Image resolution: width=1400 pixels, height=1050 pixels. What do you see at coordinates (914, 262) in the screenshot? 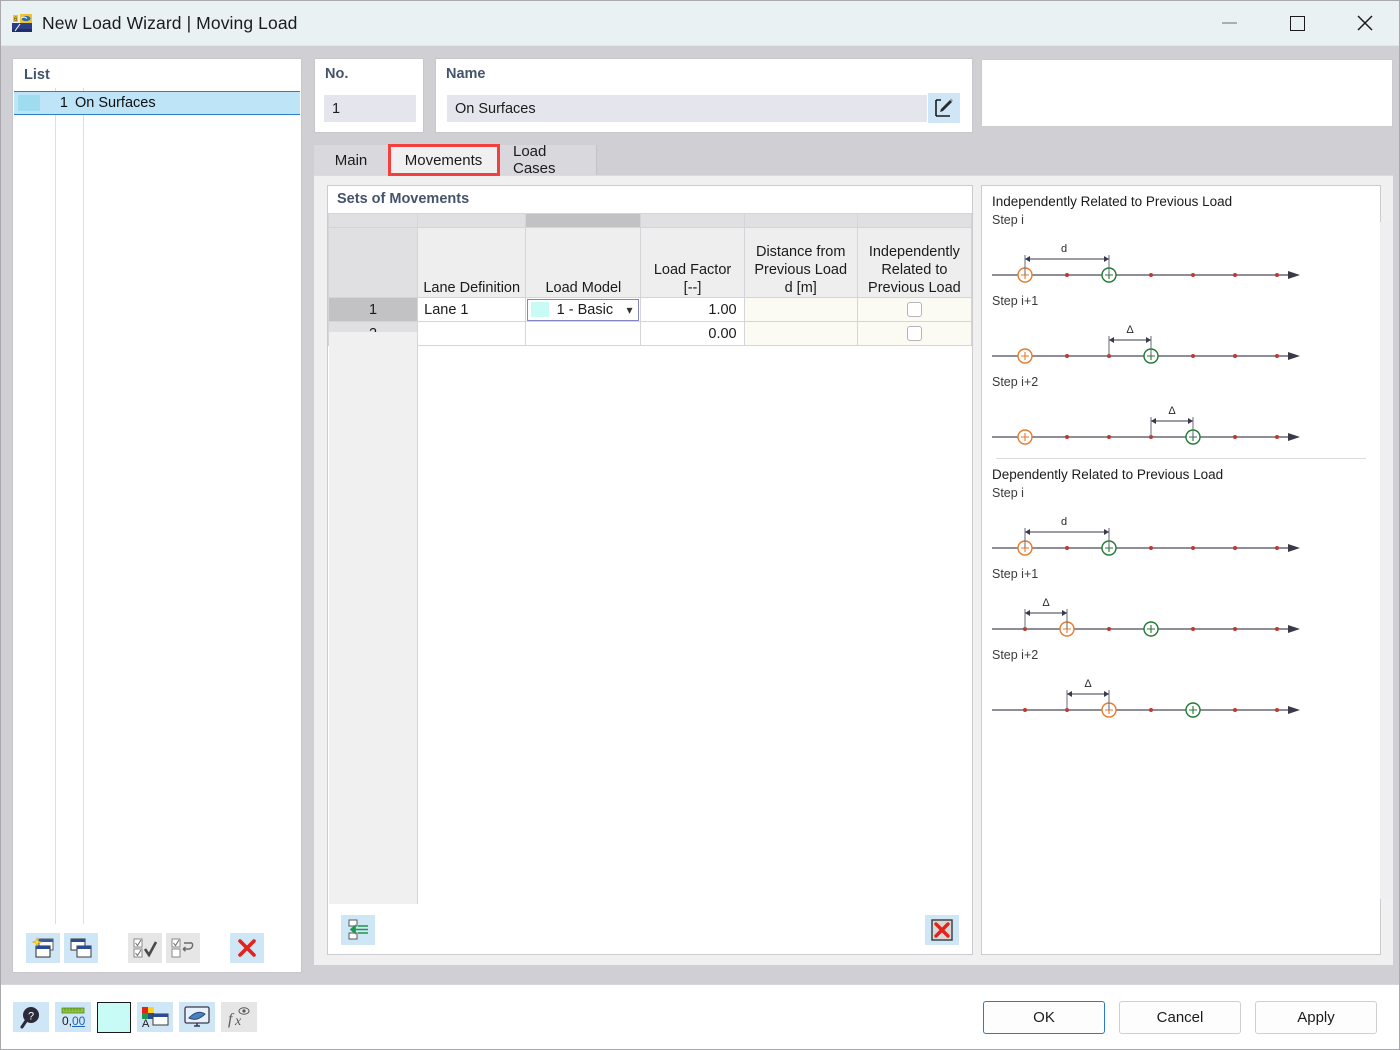
I see `header-independently-related: Independently Related to Previous Load` at bounding box center [914, 262].